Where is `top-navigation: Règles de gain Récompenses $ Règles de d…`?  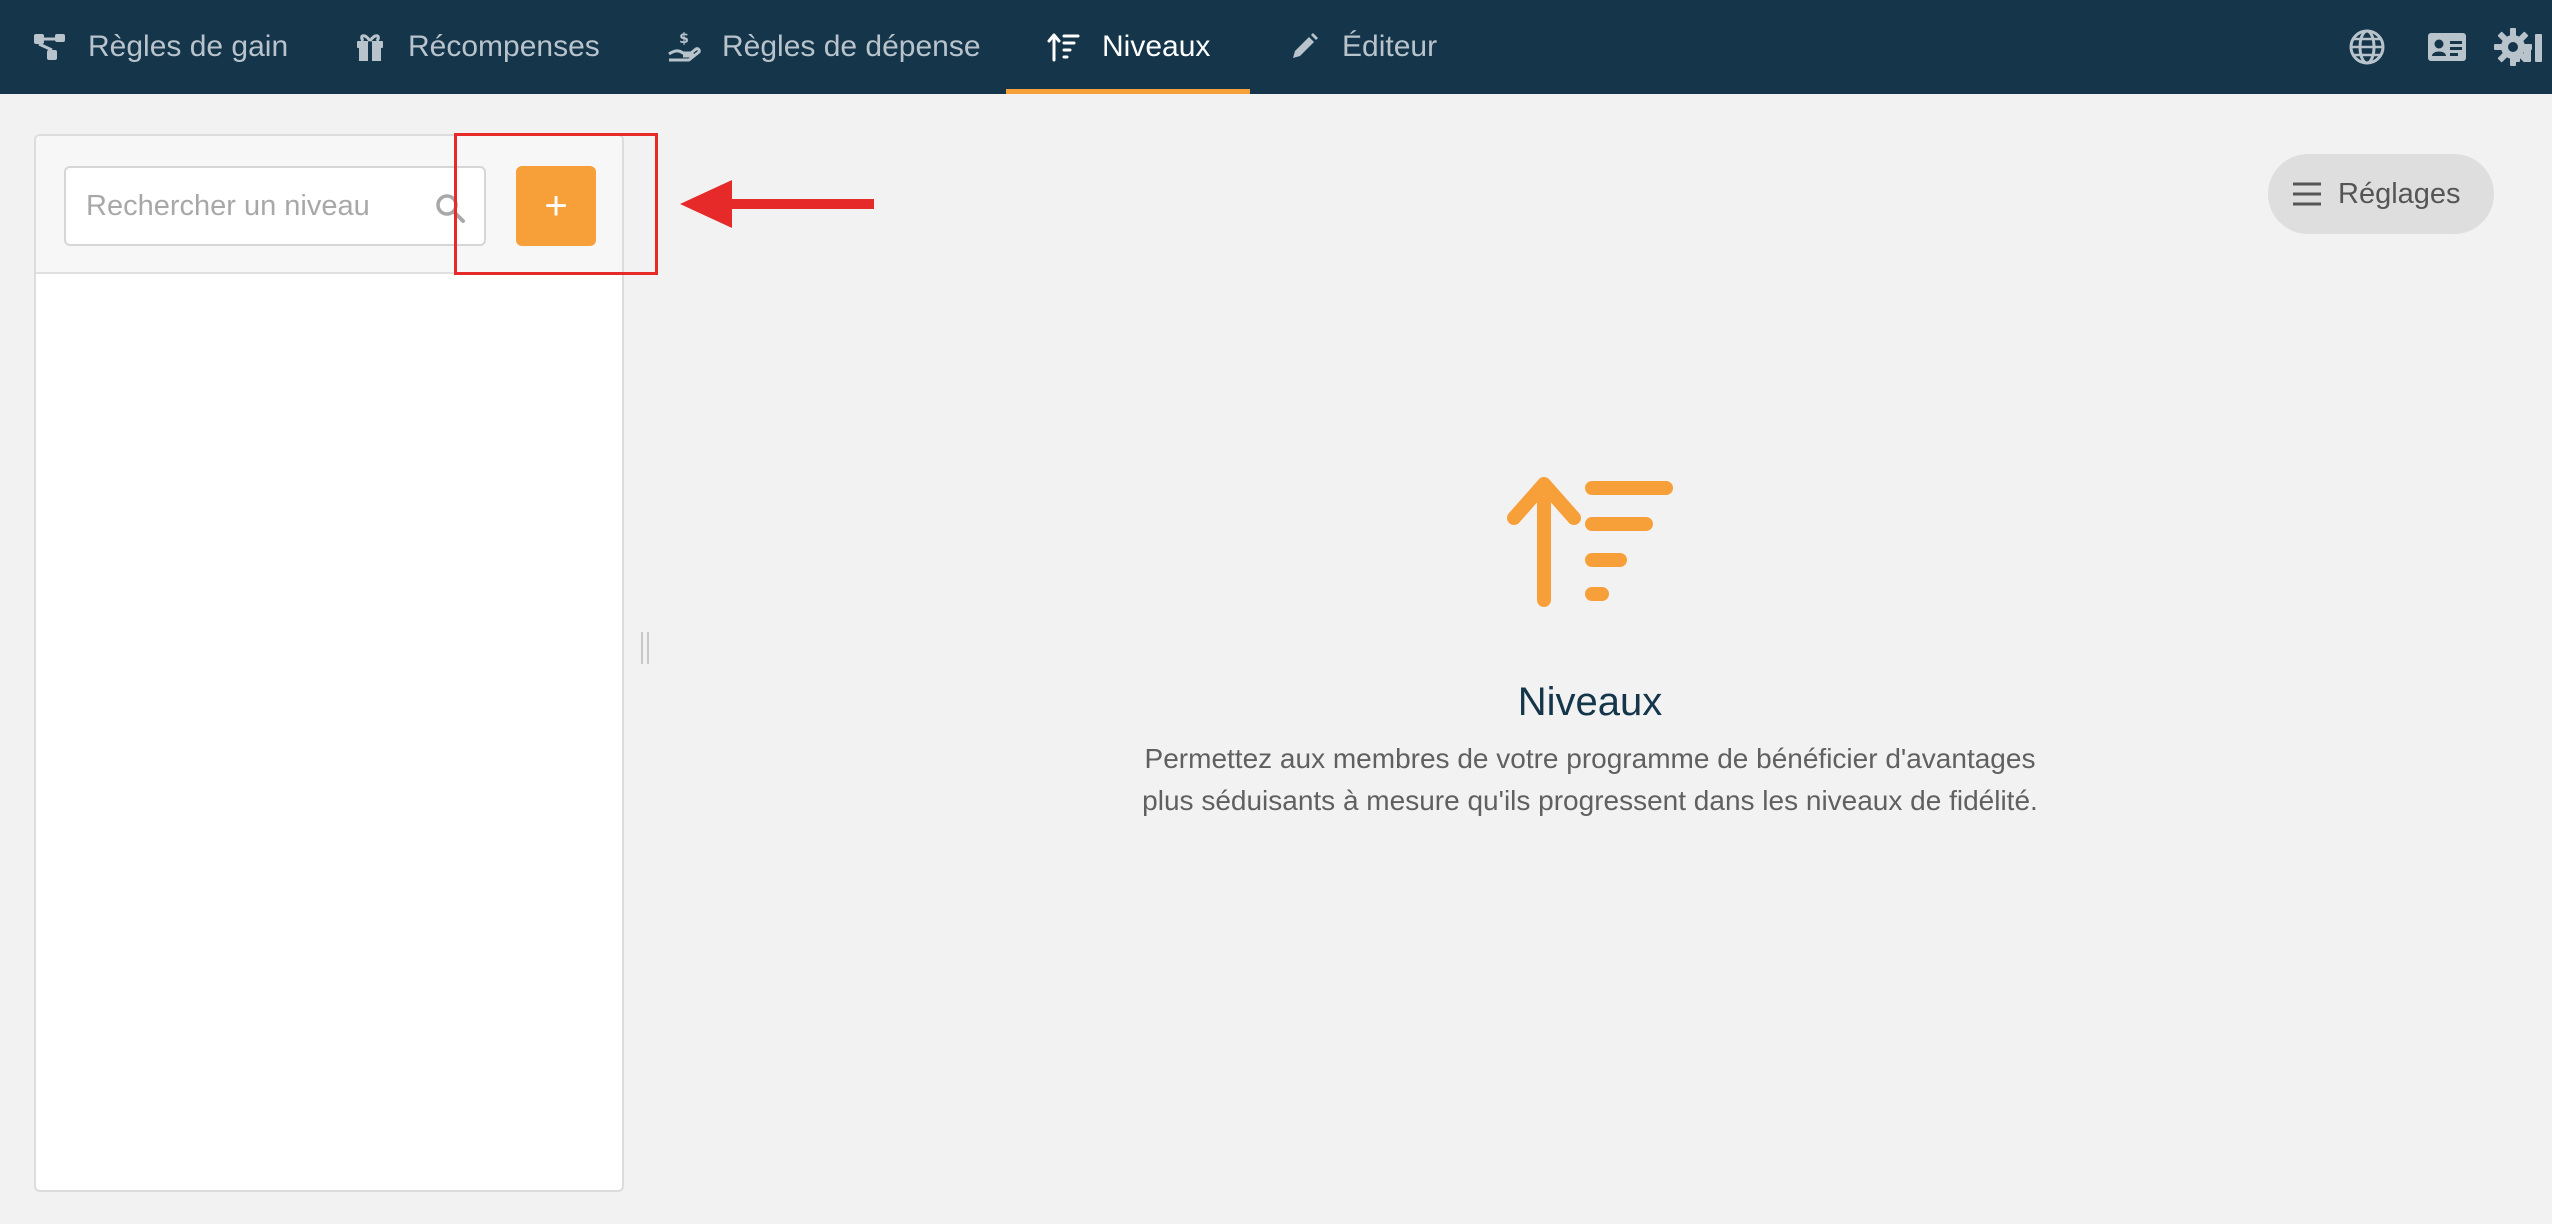
top-navigation: Règles de gain Récompenses $ Règles de d… is located at coordinates (1276, 47).